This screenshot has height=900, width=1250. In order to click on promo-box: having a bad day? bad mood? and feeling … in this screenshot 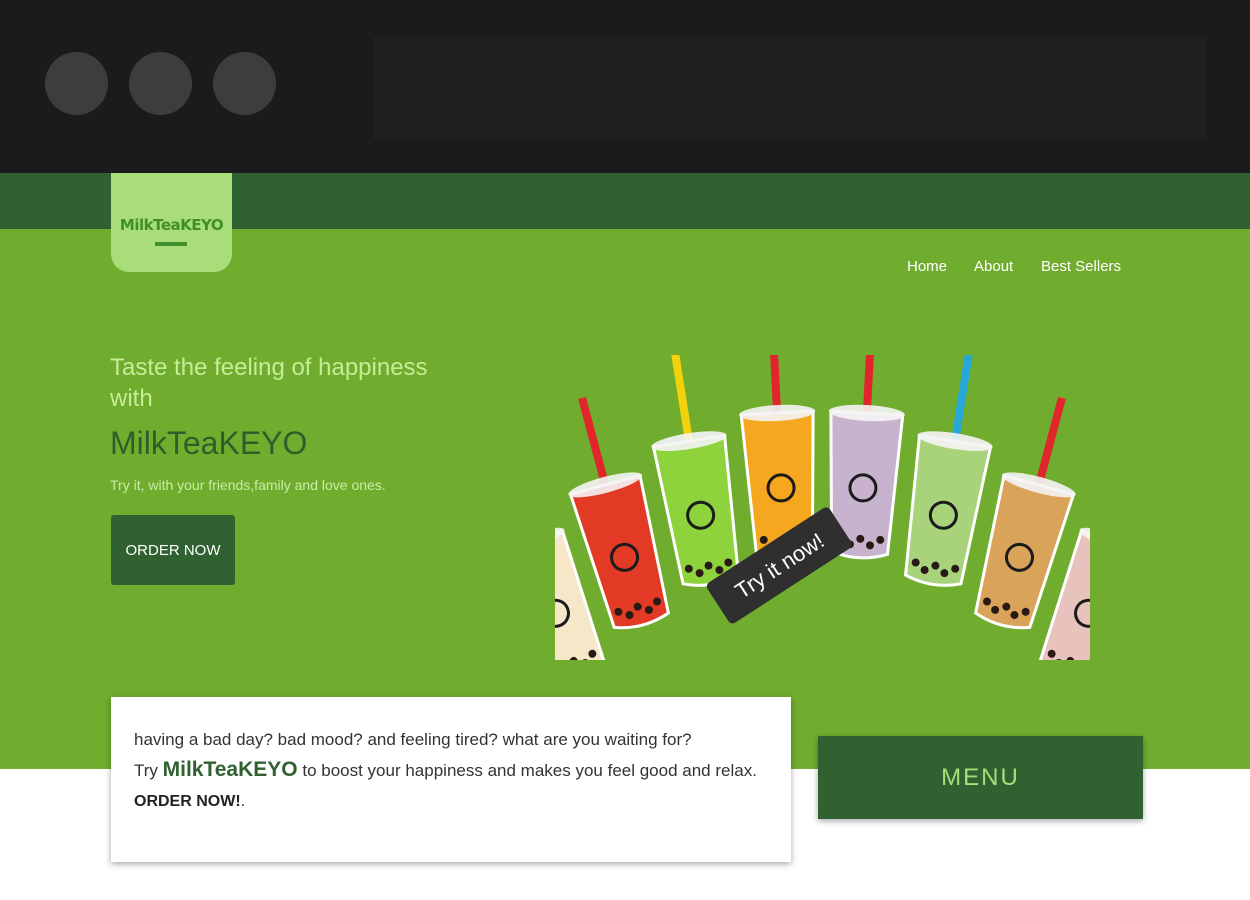, I will do `click(451, 779)`.